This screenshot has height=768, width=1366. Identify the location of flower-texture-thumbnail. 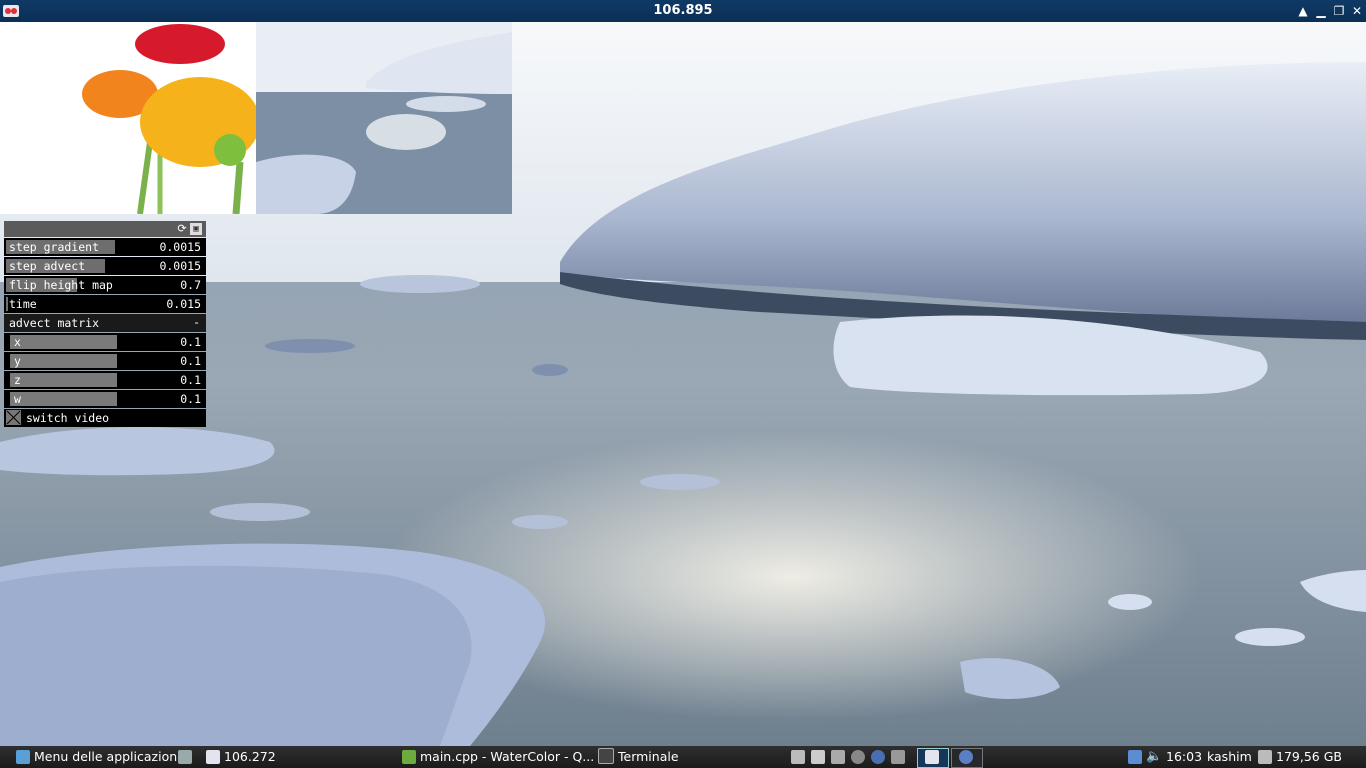
(128, 118).